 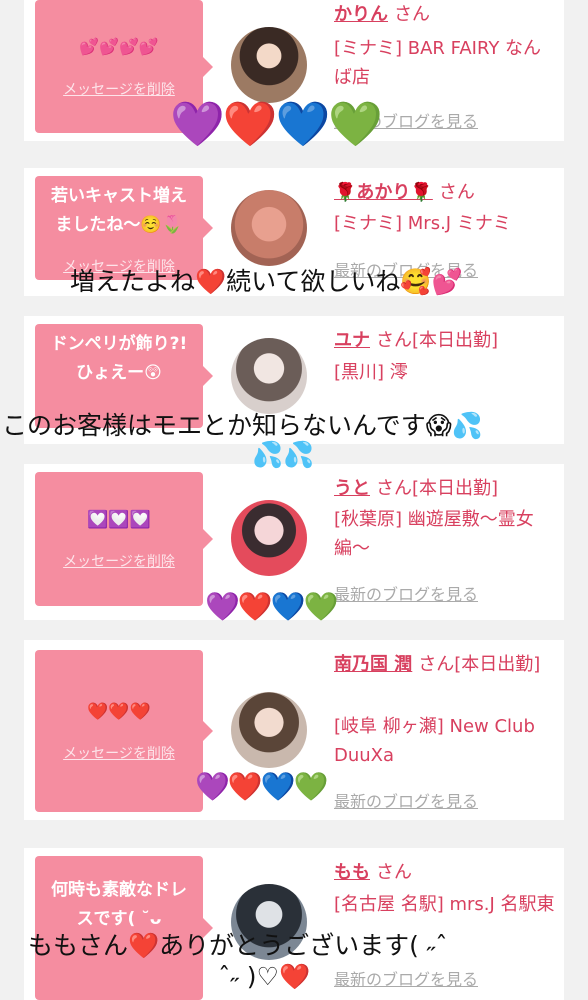 What do you see at coordinates (124, 539) in the screenshot?
I see `message-bubble-4: 💟💟💟 メッセージを削除` at bounding box center [124, 539].